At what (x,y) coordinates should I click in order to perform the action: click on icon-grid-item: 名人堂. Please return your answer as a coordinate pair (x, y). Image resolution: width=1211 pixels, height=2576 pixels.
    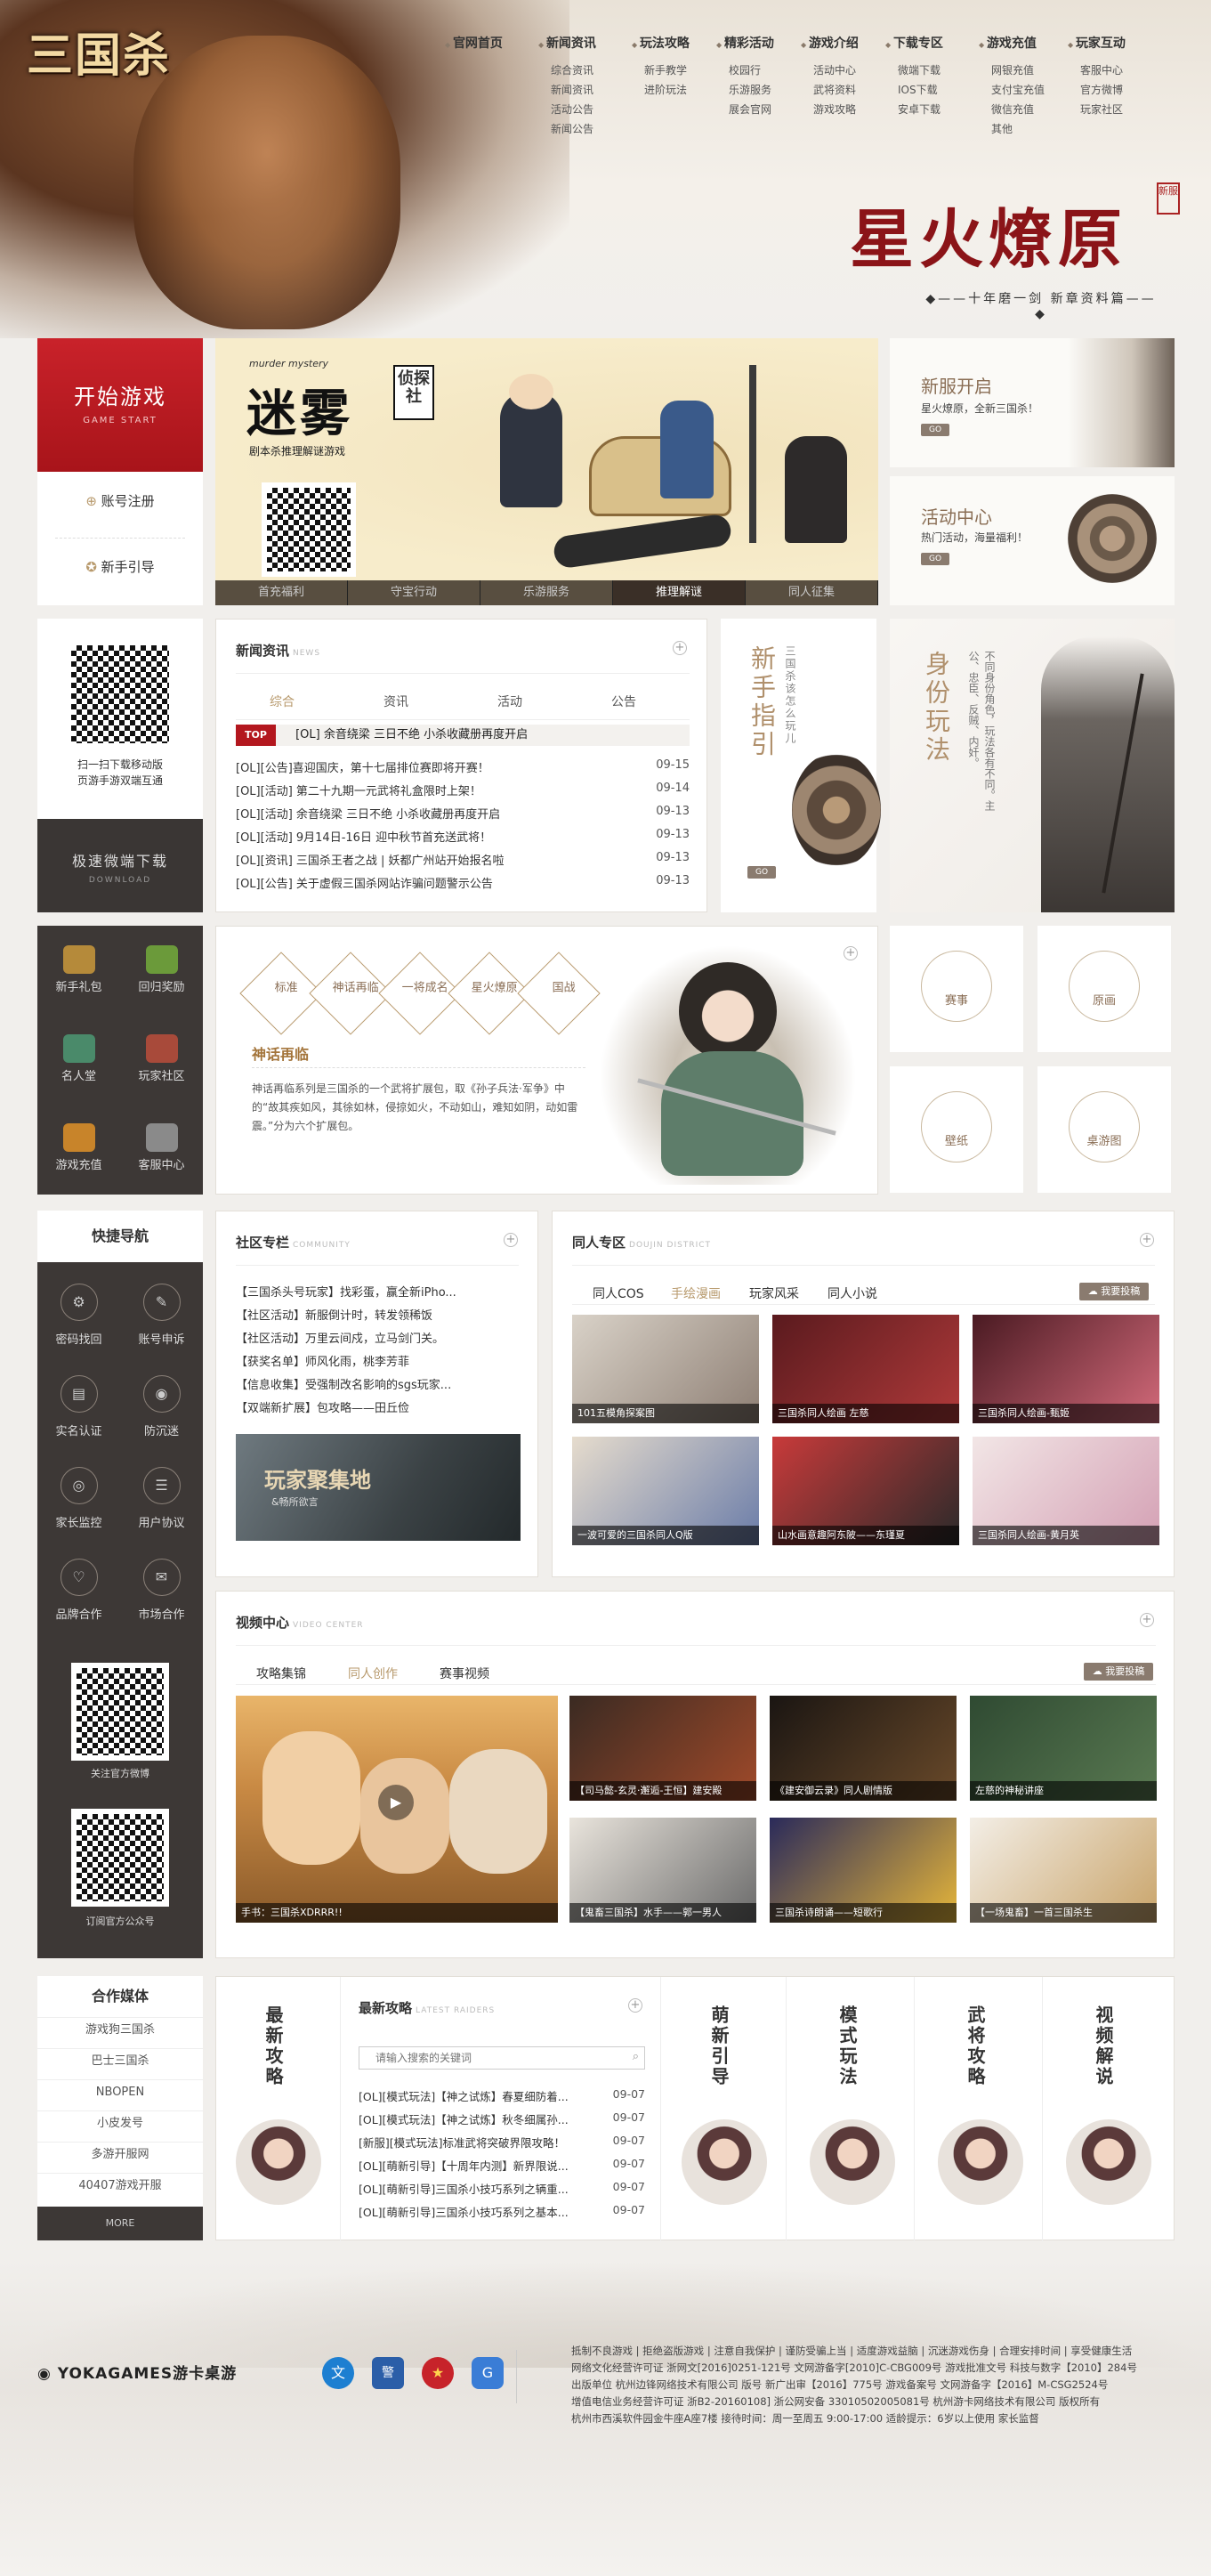
    Looking at the image, I should click on (78, 1059).